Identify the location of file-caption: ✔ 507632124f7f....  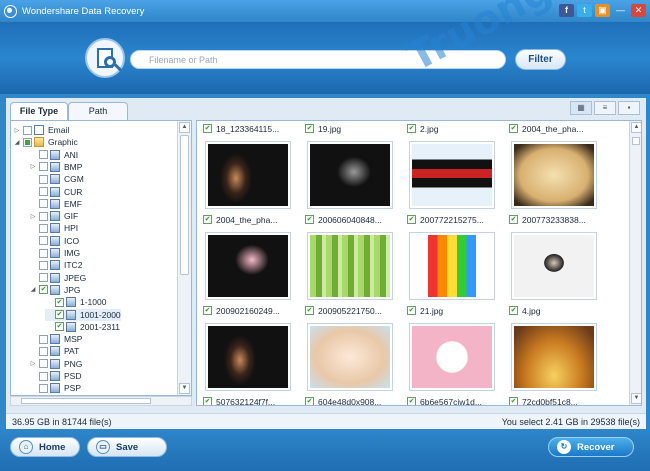
(239, 400).